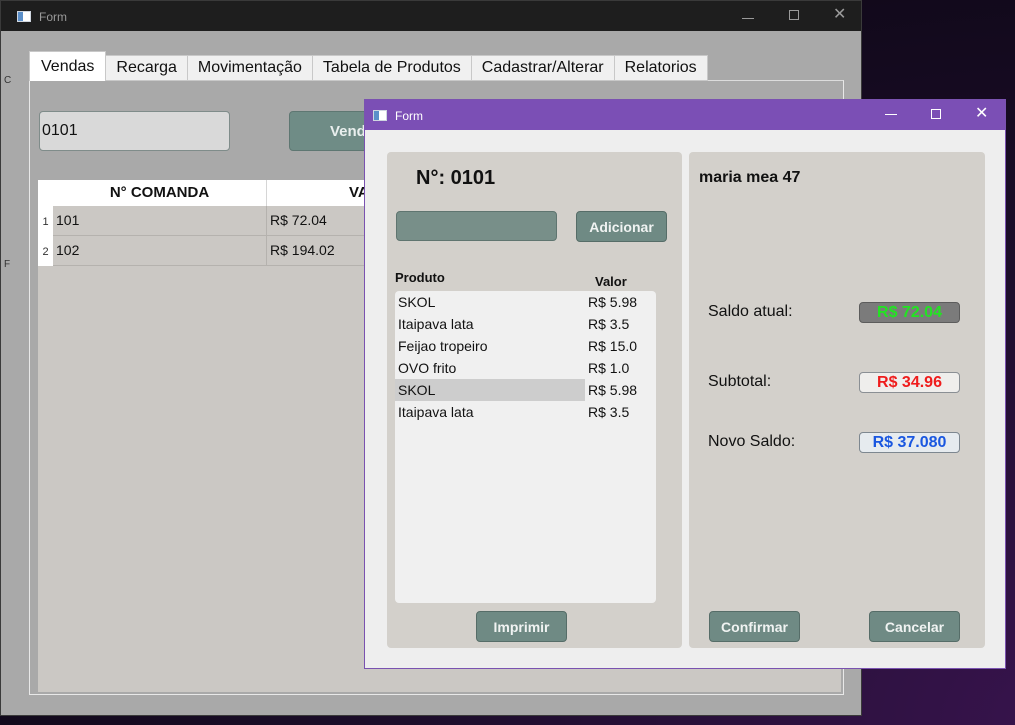 The height and width of the screenshot is (725, 1015). What do you see at coordinates (909, 312) in the screenshot?
I see `saldo-atual-value: R$ 72.04` at bounding box center [909, 312].